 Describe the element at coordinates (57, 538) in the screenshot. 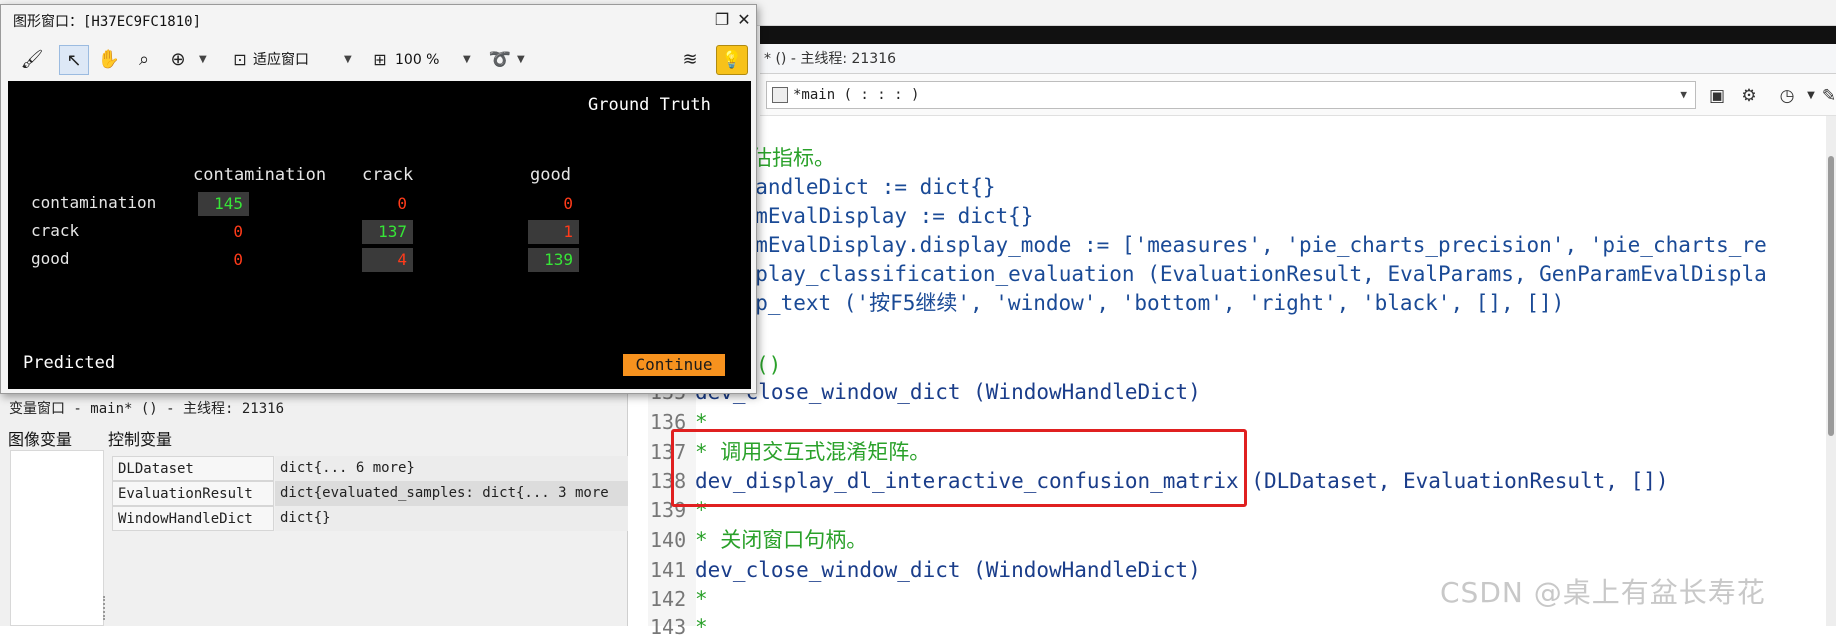

I see `image-variables-panel` at that location.